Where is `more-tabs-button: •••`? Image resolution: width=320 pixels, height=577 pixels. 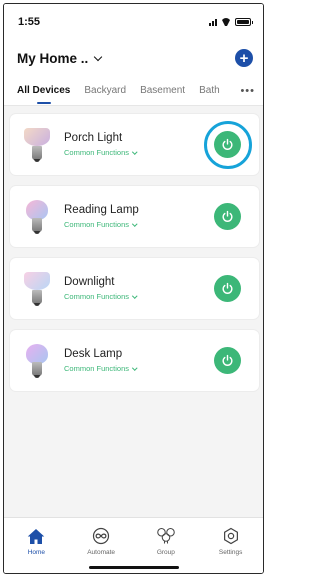 more-tabs-button: ••• is located at coordinates (245, 91).